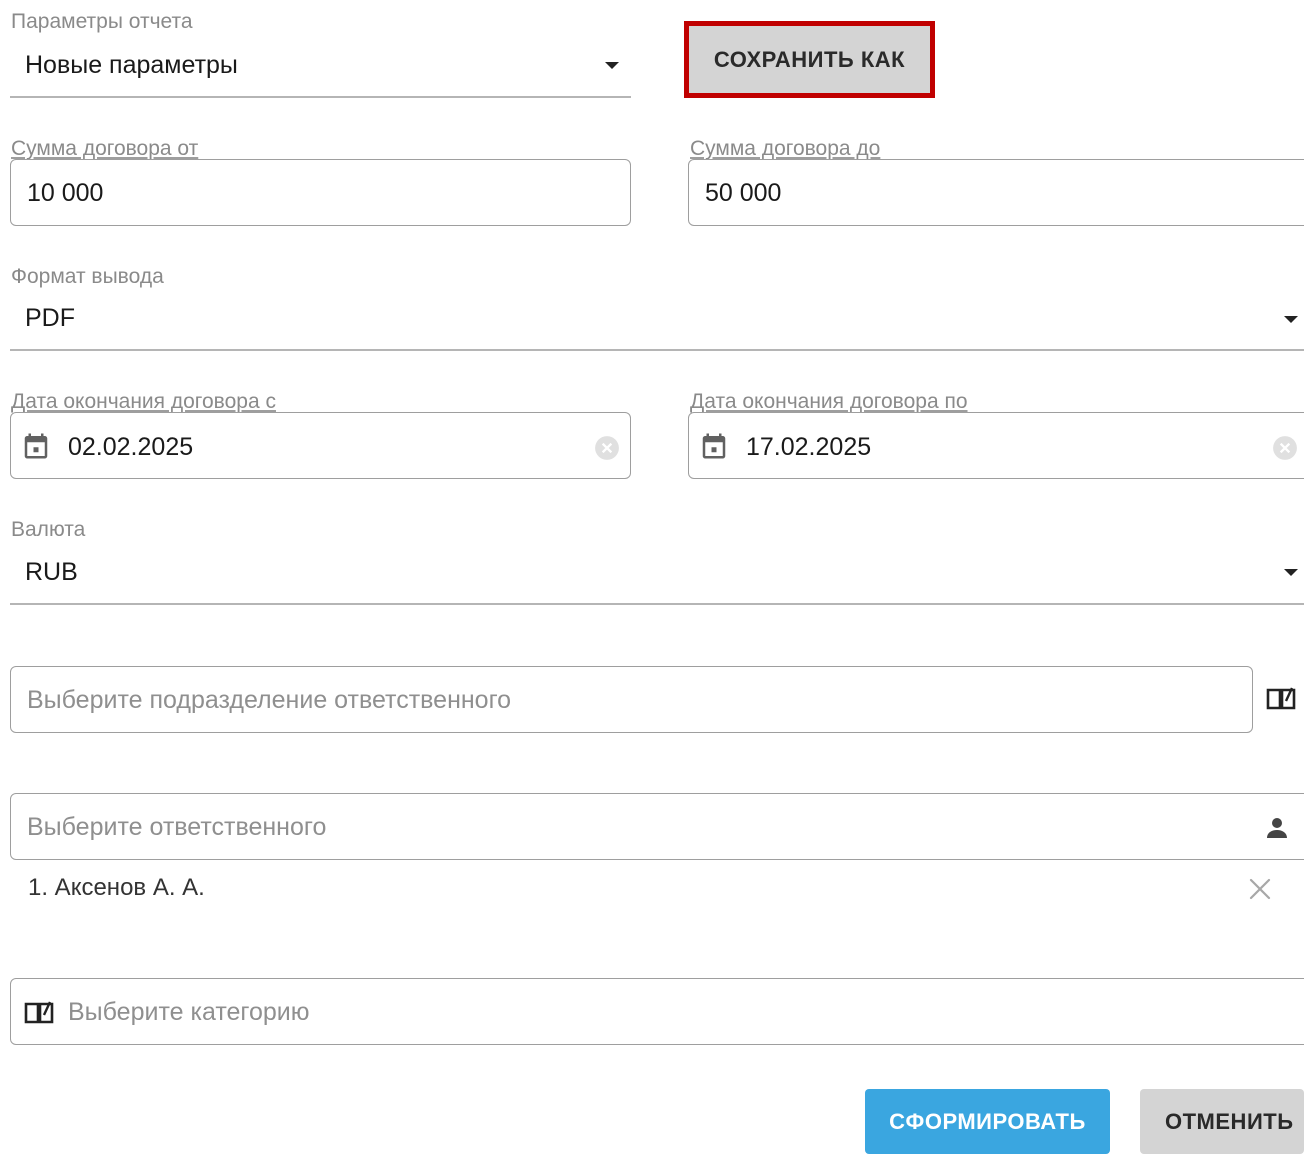 The image size is (1304, 1154). What do you see at coordinates (131, 65) in the screenshot?
I see `report-params-value: Новые параметры` at bounding box center [131, 65].